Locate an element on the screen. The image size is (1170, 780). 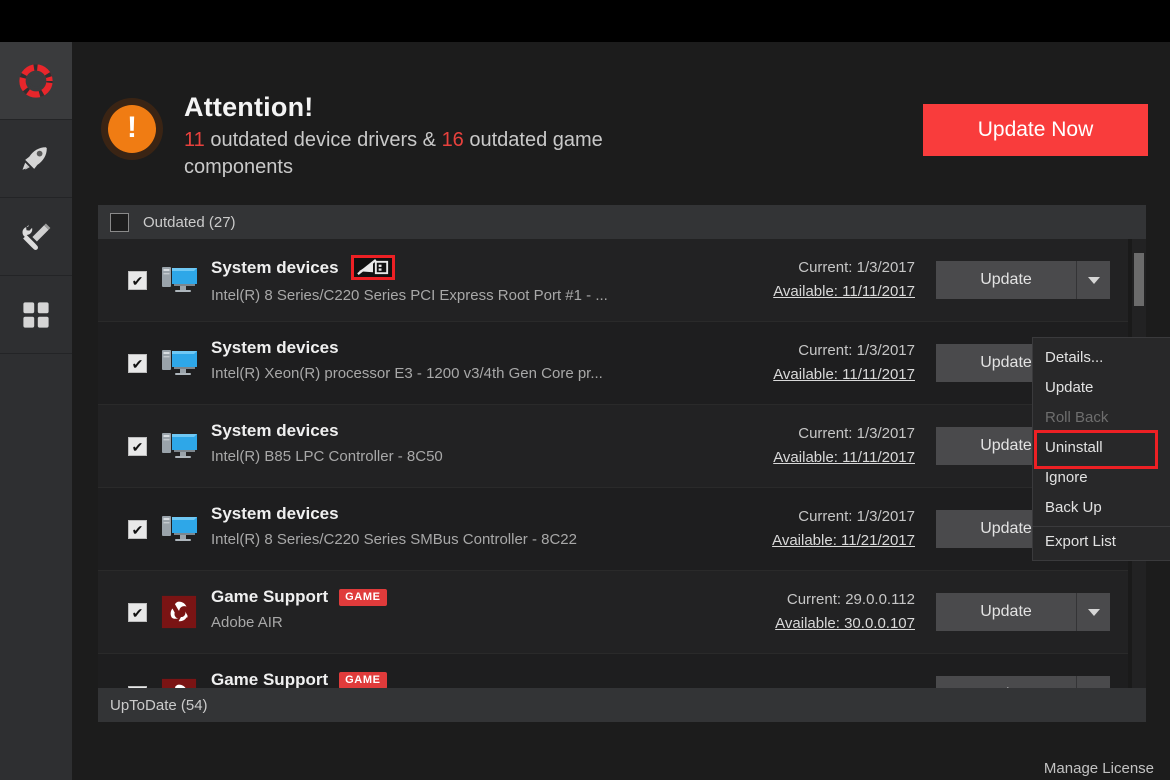
row-versions: Current: 1/3/2017 Available: 11/21/2017 is located at coordinates (805, 528).